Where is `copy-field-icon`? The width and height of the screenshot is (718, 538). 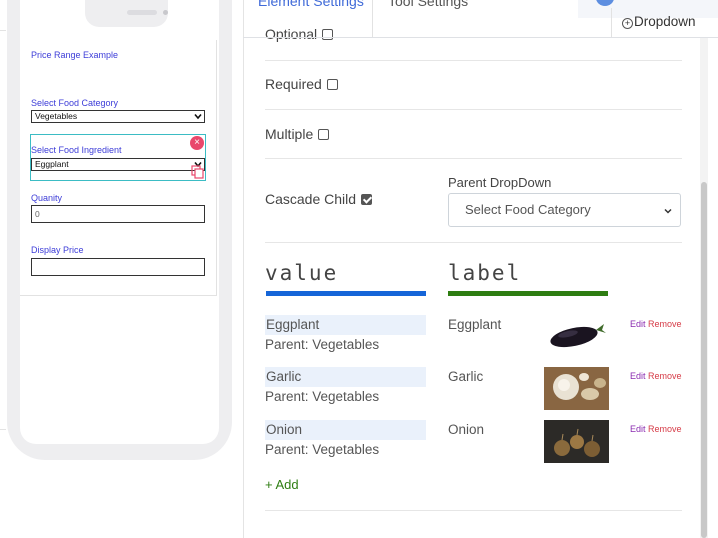 copy-field-icon is located at coordinates (197, 172).